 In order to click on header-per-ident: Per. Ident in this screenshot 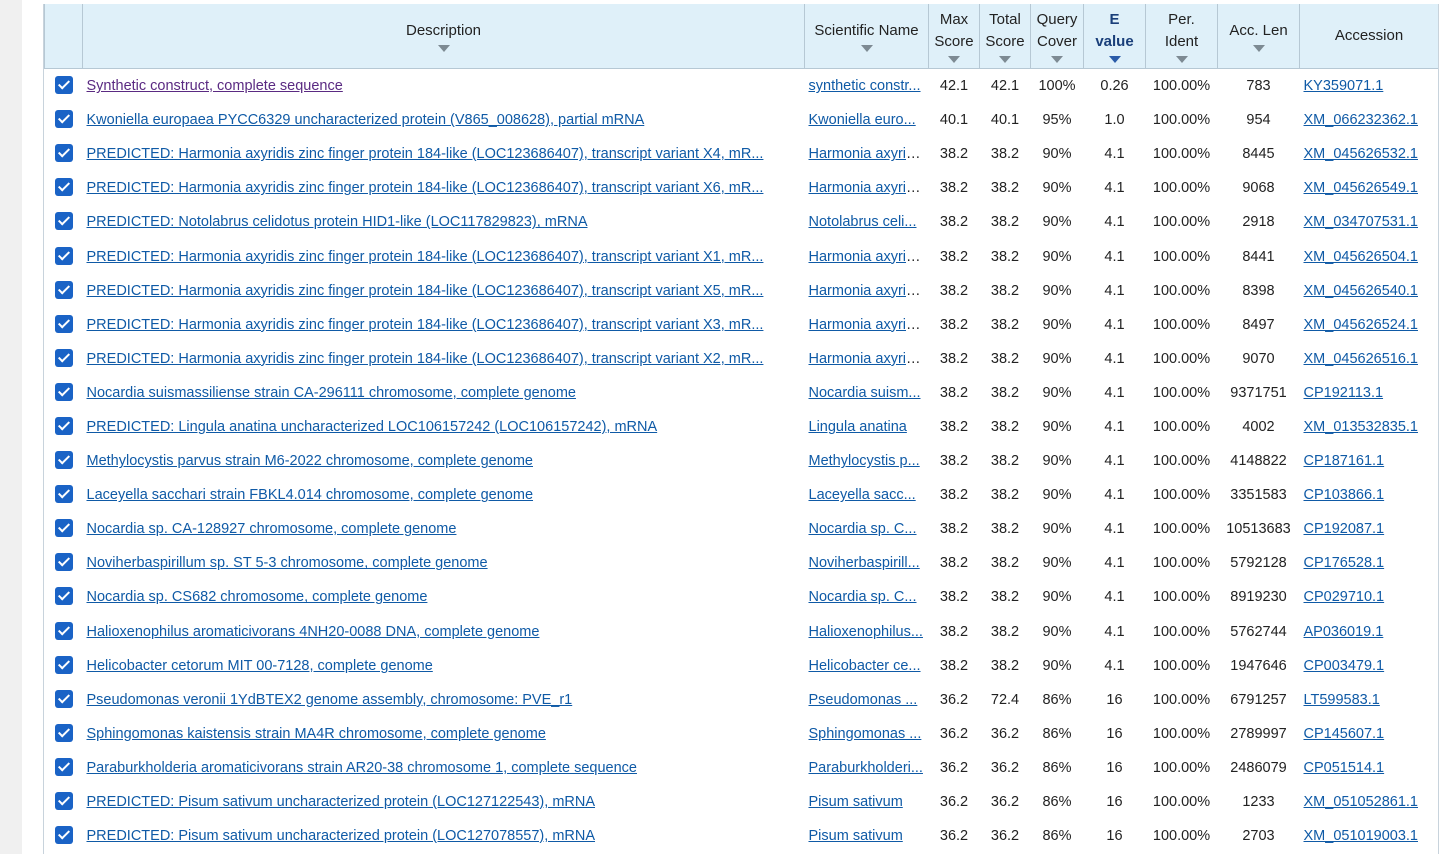, I will do `click(1181, 36)`.